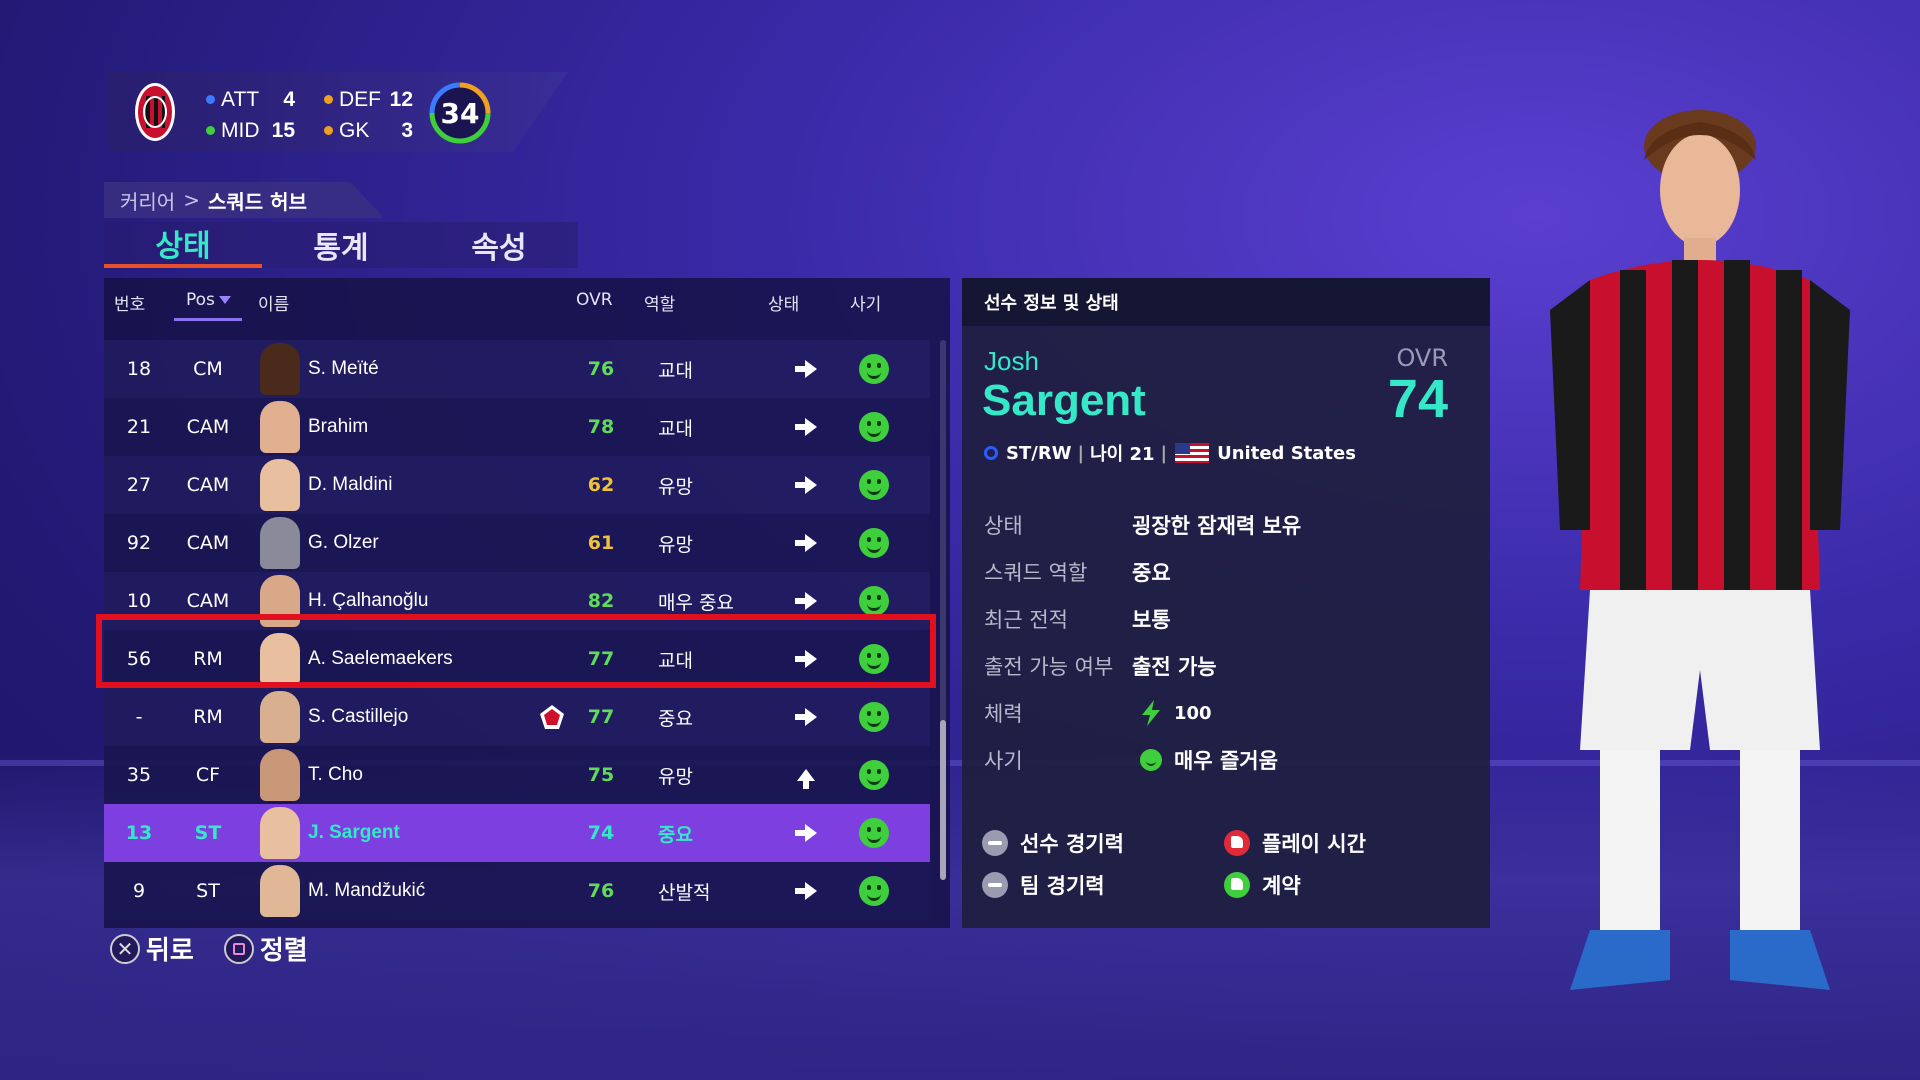 Image resolution: width=1920 pixels, height=1080 pixels. I want to click on info-row-squad-role: 스쿼드 역할 중요, so click(1077, 572).